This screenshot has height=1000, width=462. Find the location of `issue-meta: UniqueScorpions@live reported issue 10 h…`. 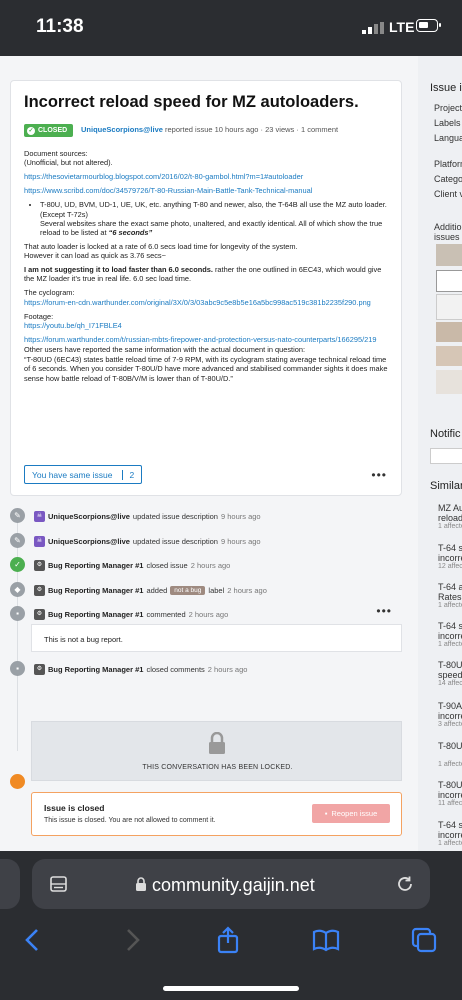

issue-meta: UniqueScorpions@live reported issue 10 h… is located at coordinates (210, 129).